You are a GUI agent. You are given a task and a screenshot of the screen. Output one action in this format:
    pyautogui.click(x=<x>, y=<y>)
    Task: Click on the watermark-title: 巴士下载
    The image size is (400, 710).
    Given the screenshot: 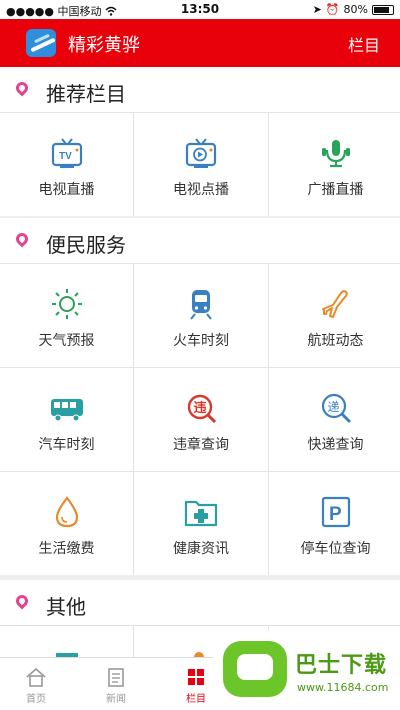 What is the action you would take?
    pyautogui.click(x=341, y=665)
    